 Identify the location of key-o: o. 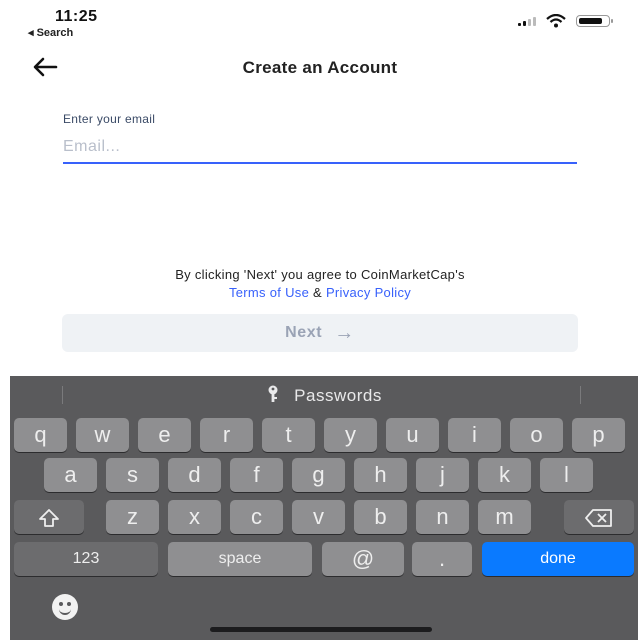
(536, 435).